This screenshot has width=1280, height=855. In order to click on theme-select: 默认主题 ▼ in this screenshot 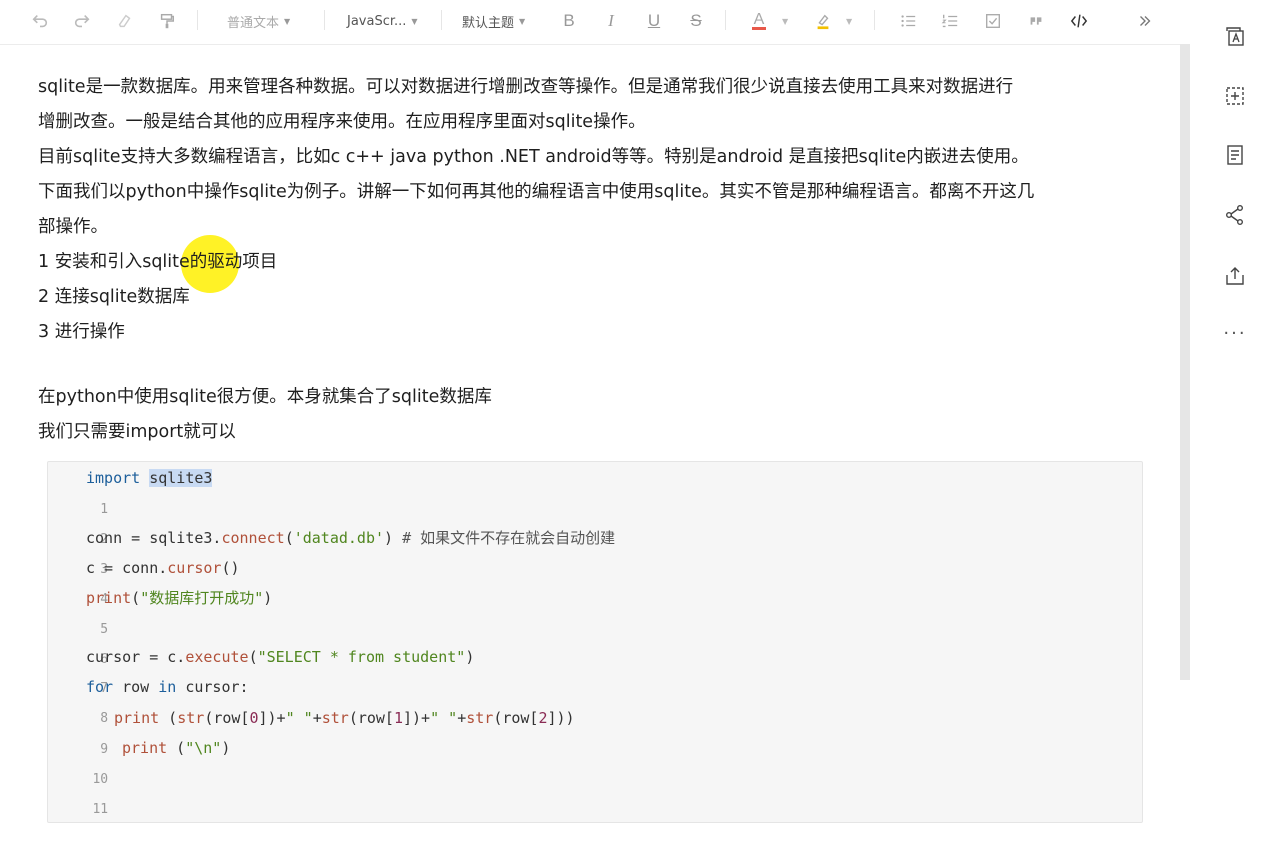, I will do `click(493, 21)`.